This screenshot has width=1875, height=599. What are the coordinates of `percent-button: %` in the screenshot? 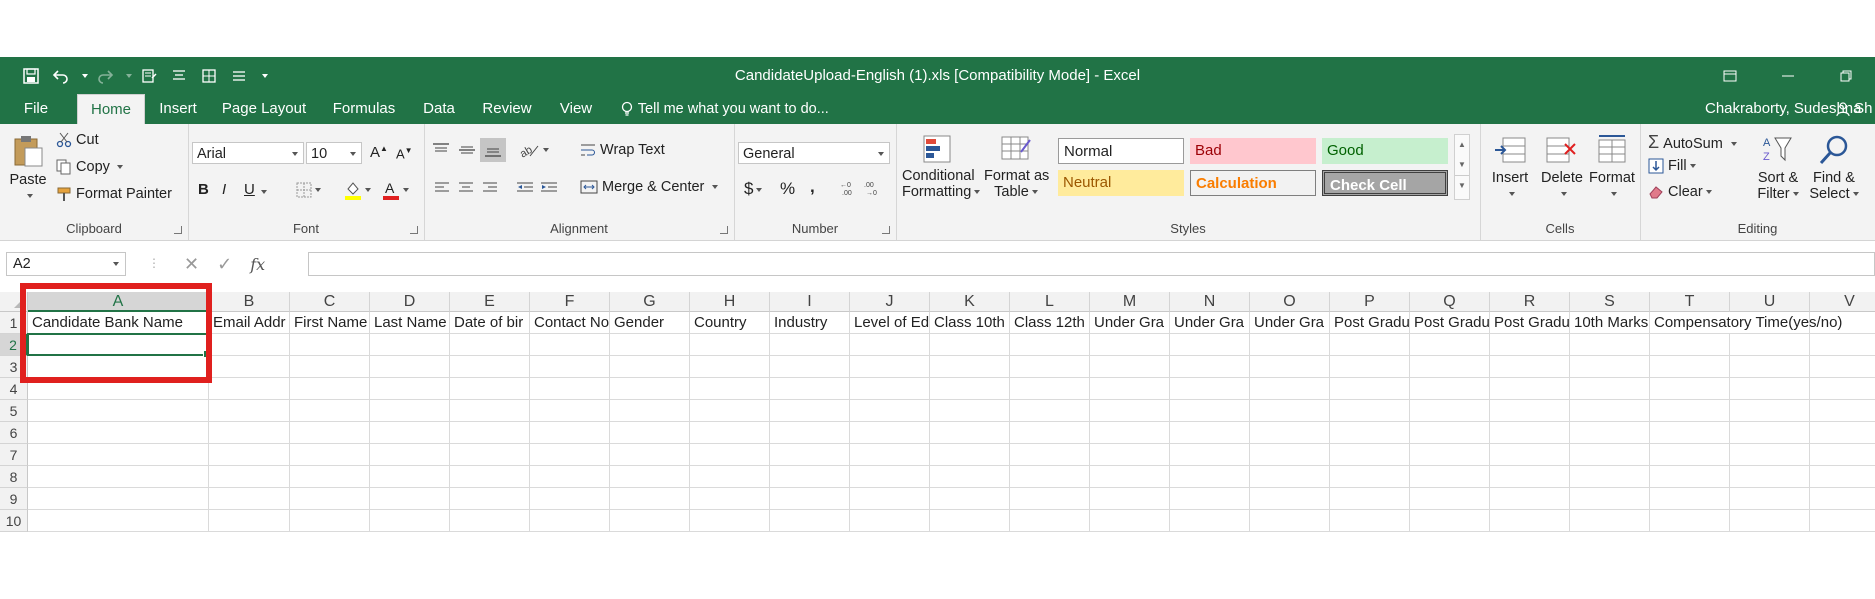 It's located at (787, 189).